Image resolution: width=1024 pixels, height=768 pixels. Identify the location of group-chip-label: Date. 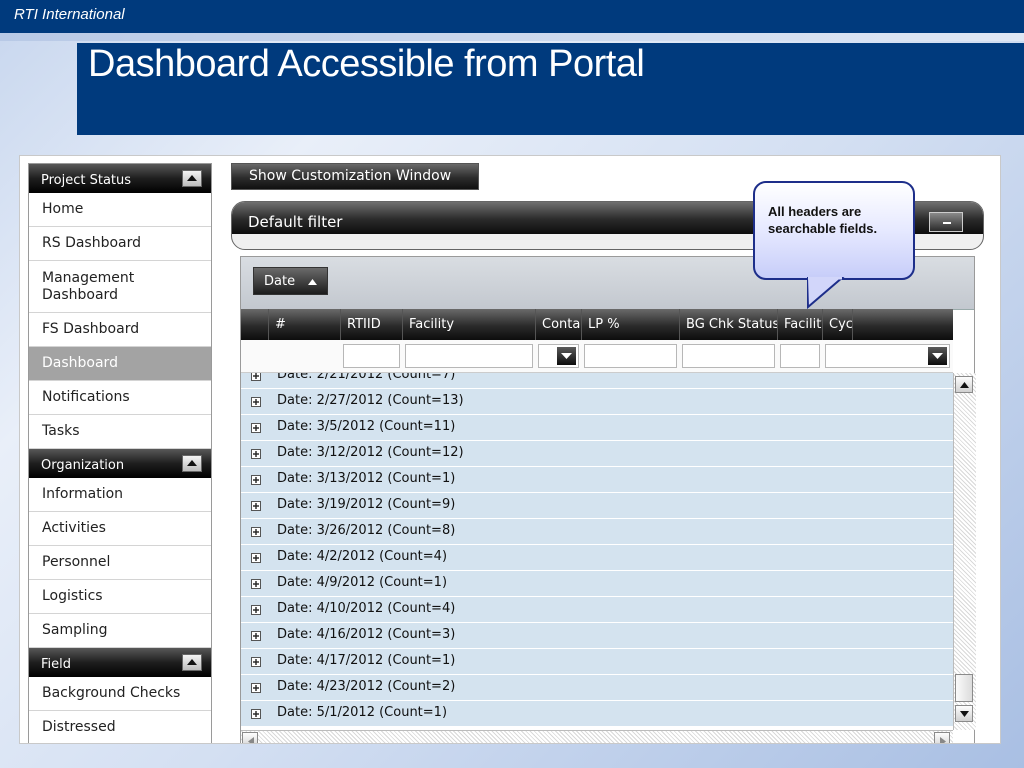
(280, 281).